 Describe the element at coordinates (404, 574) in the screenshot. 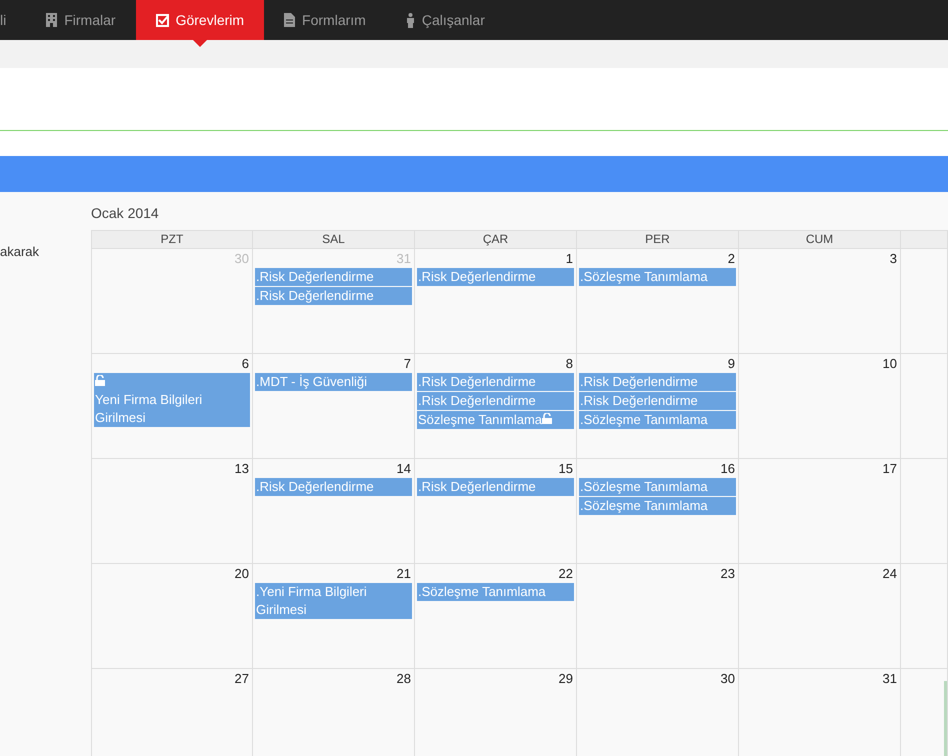

I see `day-number: 21` at that location.